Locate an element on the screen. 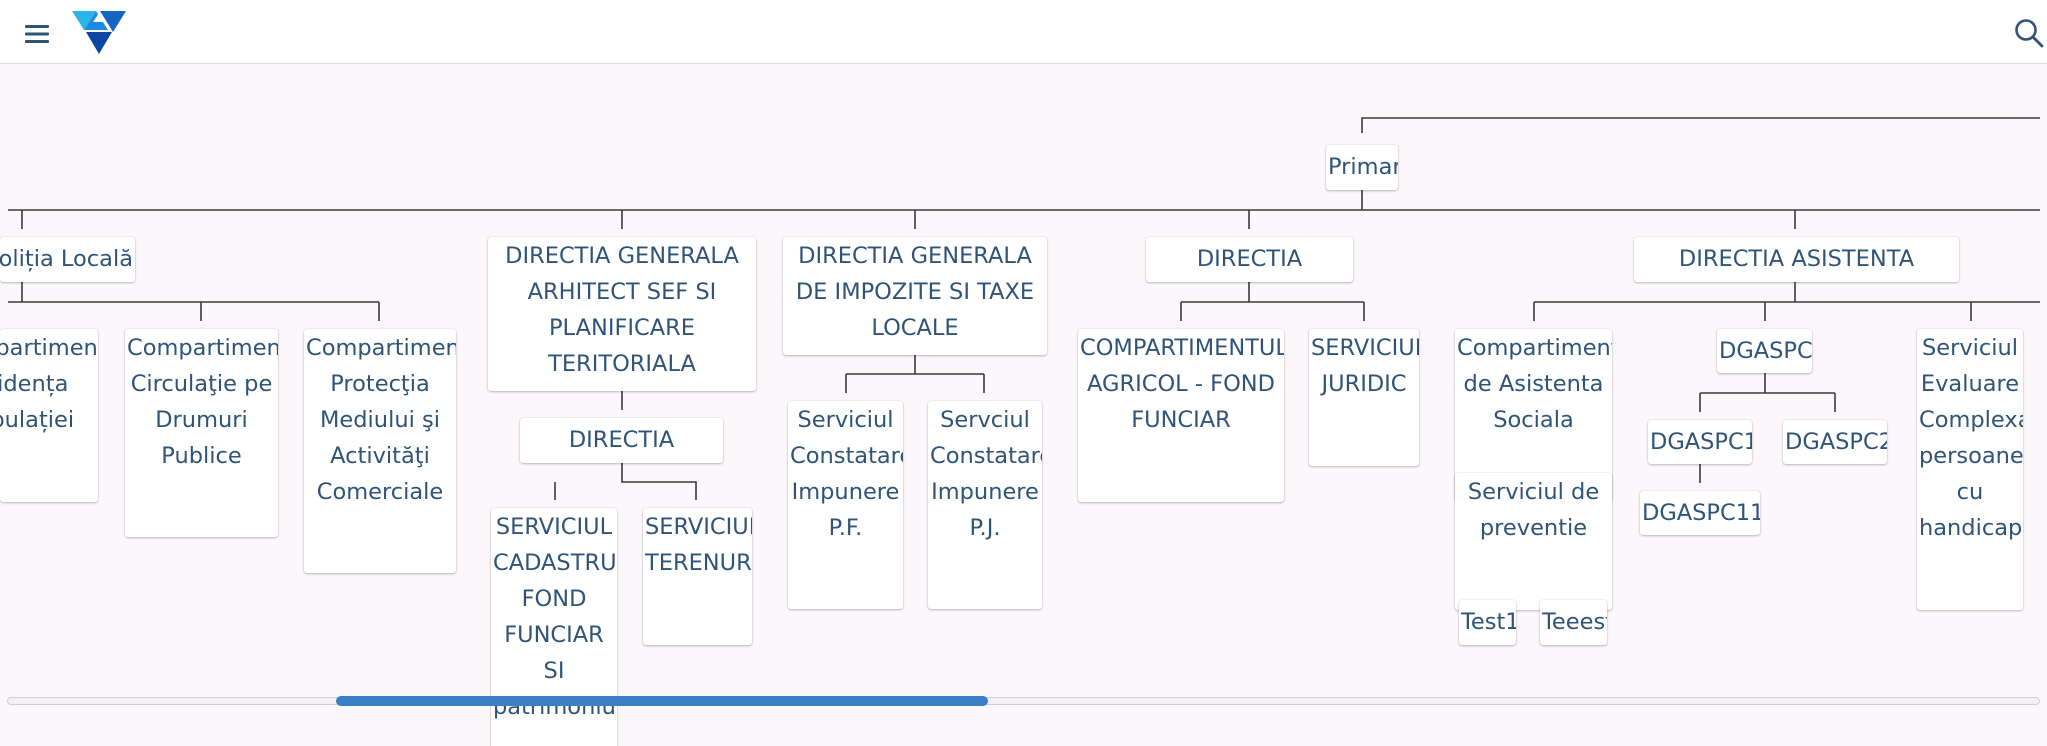 This screenshot has width=2047, height=746. org-node-dir-asistenta: DIRECTIA ASISTENTA SOCIALA is located at coordinates (1796, 259).